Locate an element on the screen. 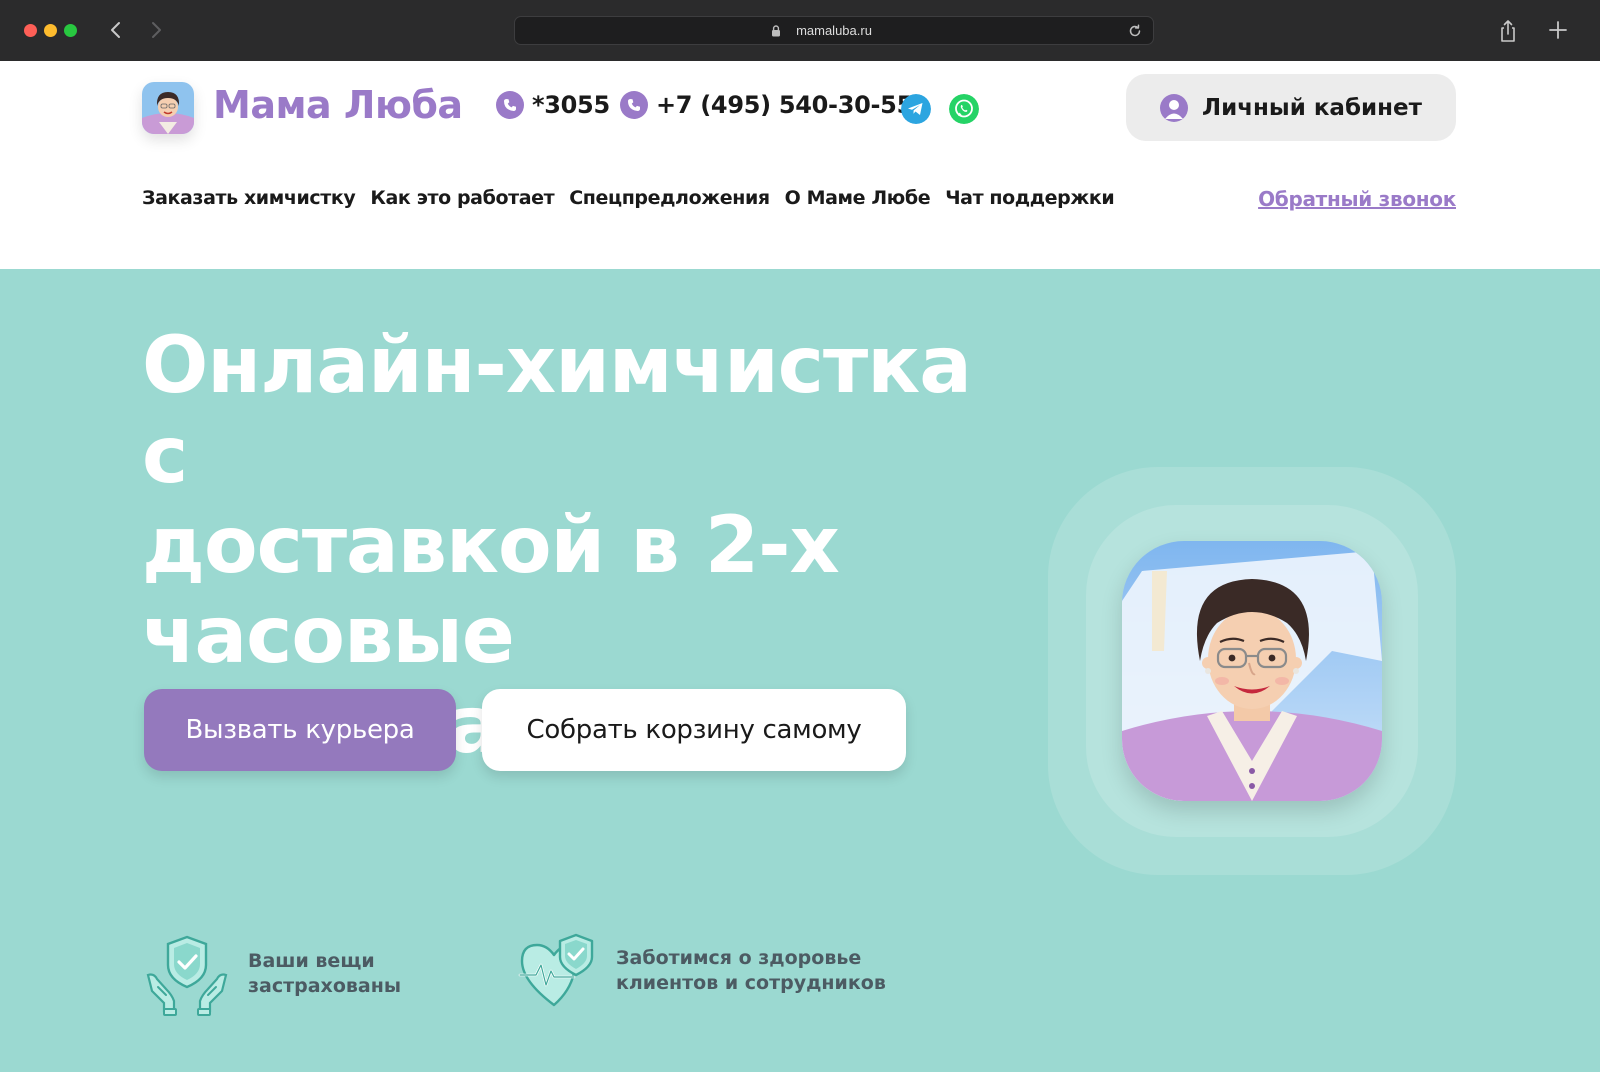 The width and height of the screenshot is (1600, 1072). feature-insurance: Ваши вещи застрахованы is located at coordinates (272, 974).